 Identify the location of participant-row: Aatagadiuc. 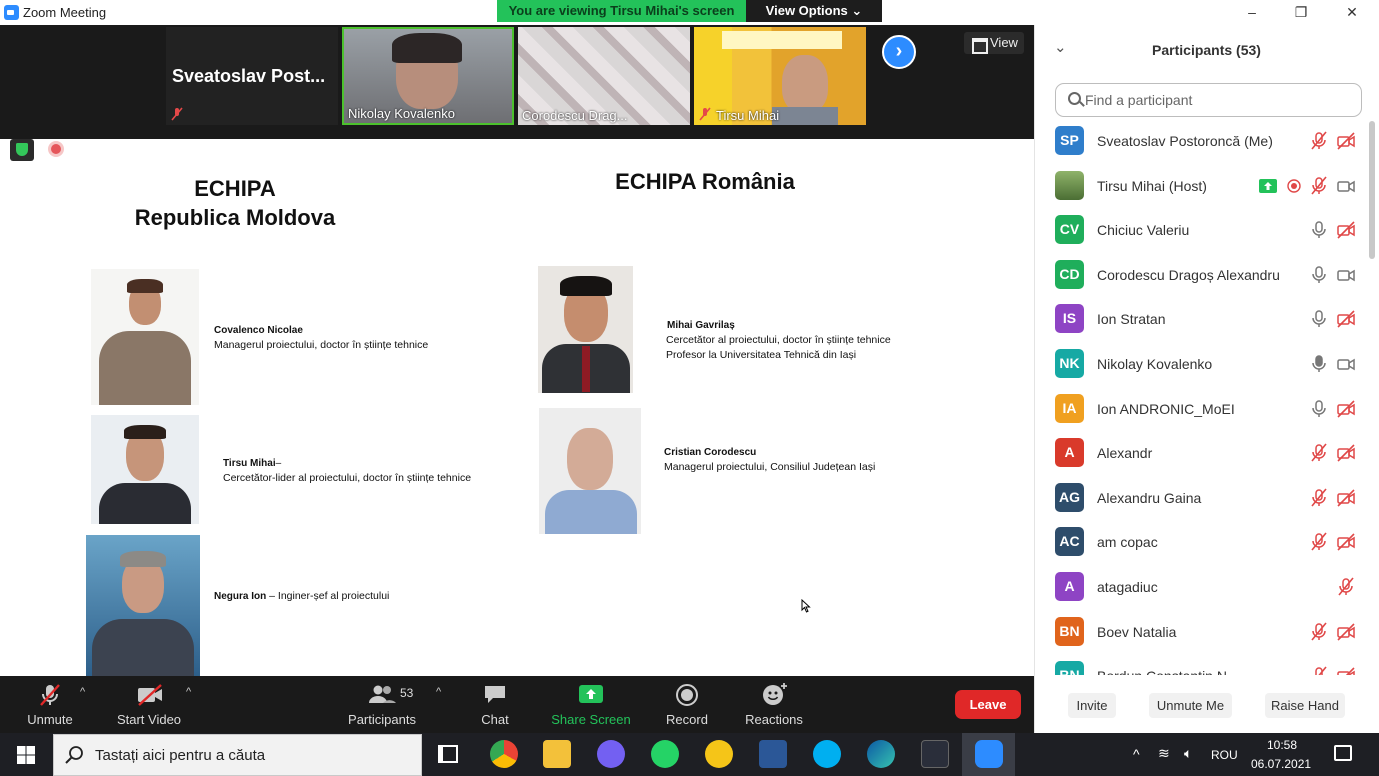
(1201, 589).